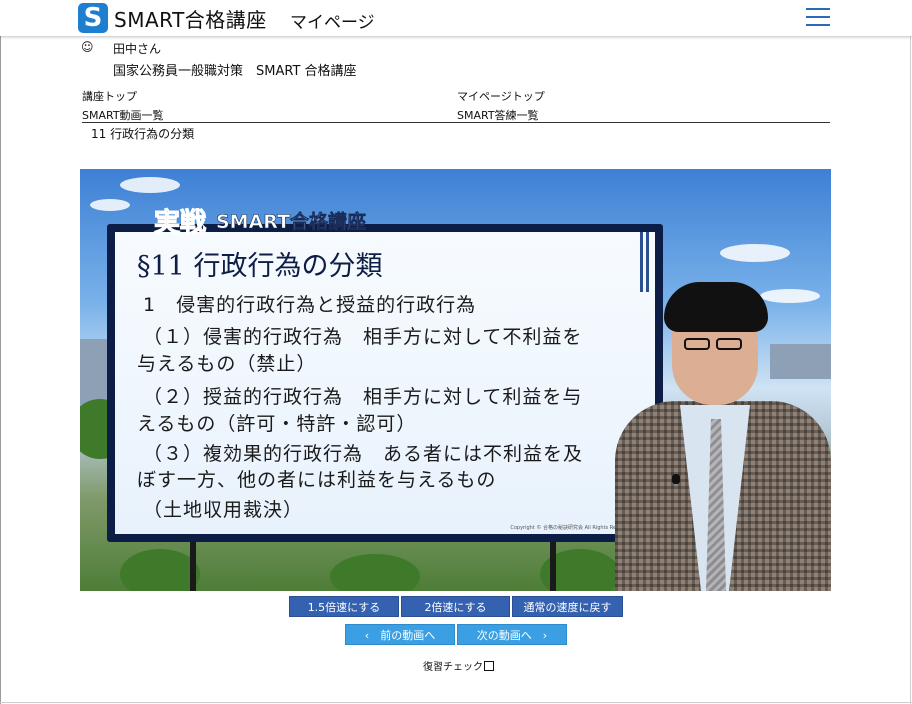 Image resolution: width=912 pixels, height=704 pixels. Describe the element at coordinates (109, 96) in the screenshot. I see `nav-link-course-top: 講座トップ` at that location.